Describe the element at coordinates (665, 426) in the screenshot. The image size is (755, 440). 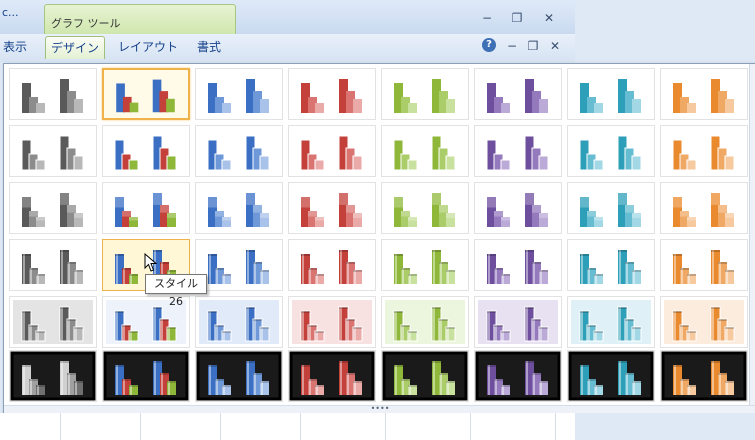
I see `desktop-background` at that location.